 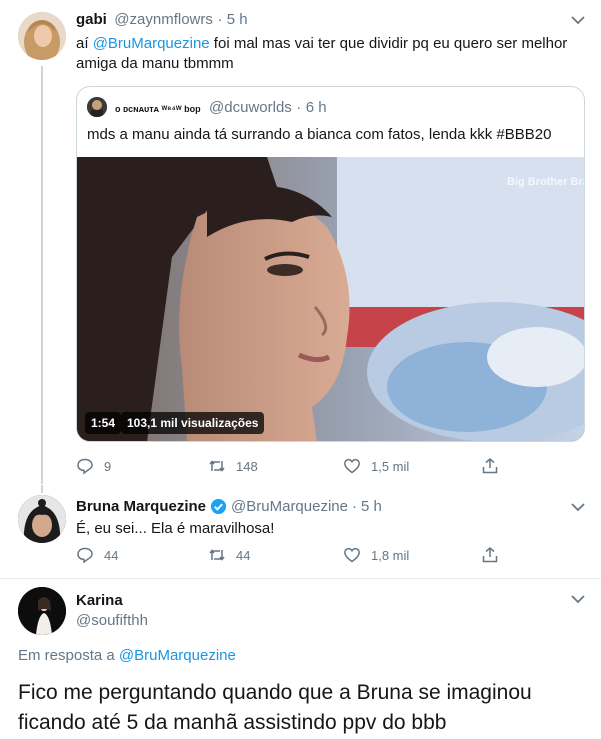 I want to click on reply-button: 9, so click(x=142, y=466).